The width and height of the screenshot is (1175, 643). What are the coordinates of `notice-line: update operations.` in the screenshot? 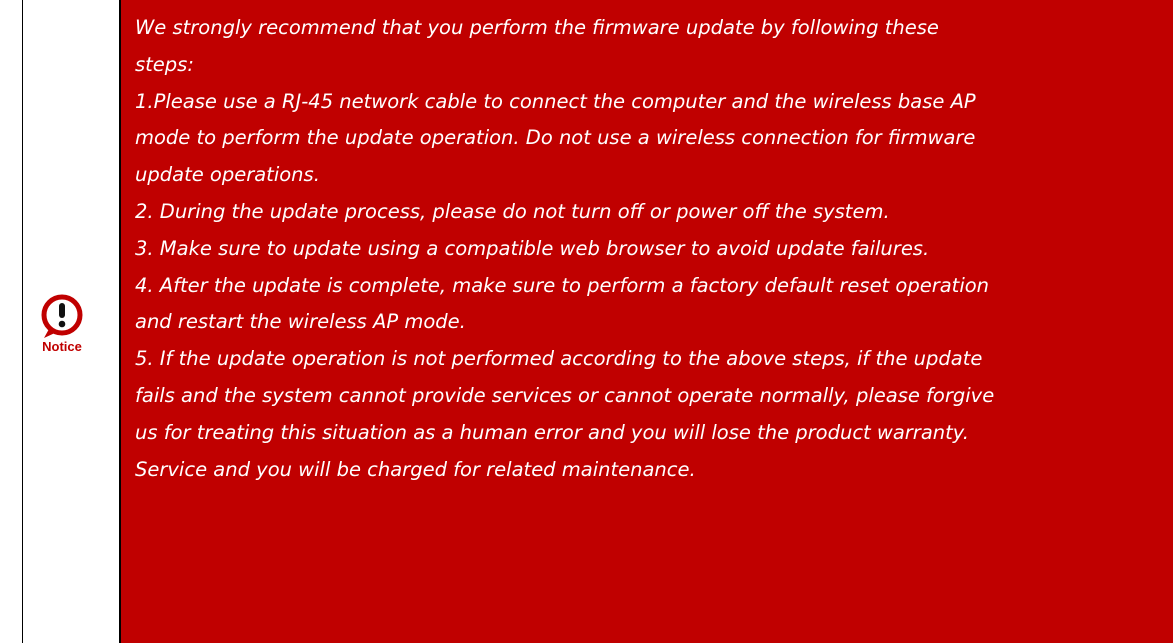 It's located at (227, 175).